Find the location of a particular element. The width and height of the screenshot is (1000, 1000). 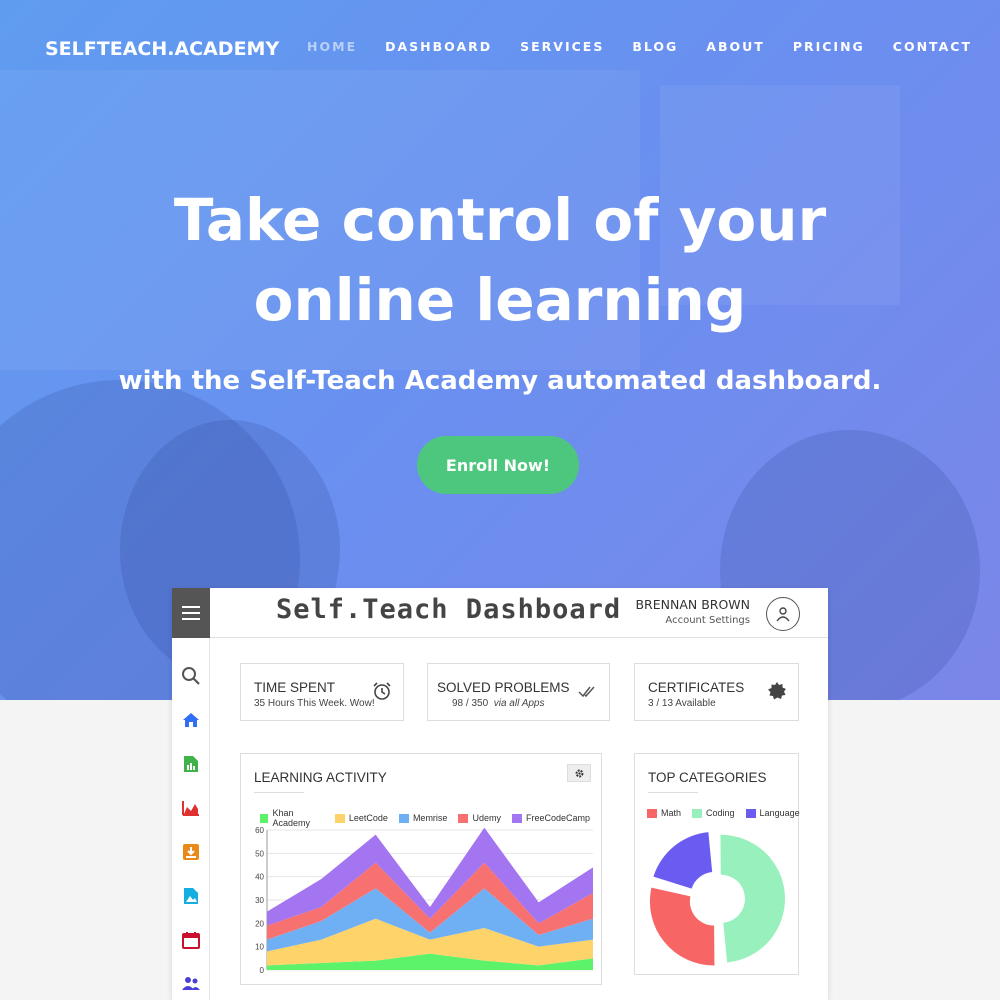

y-tick-label: 50 is located at coordinates (259, 853).